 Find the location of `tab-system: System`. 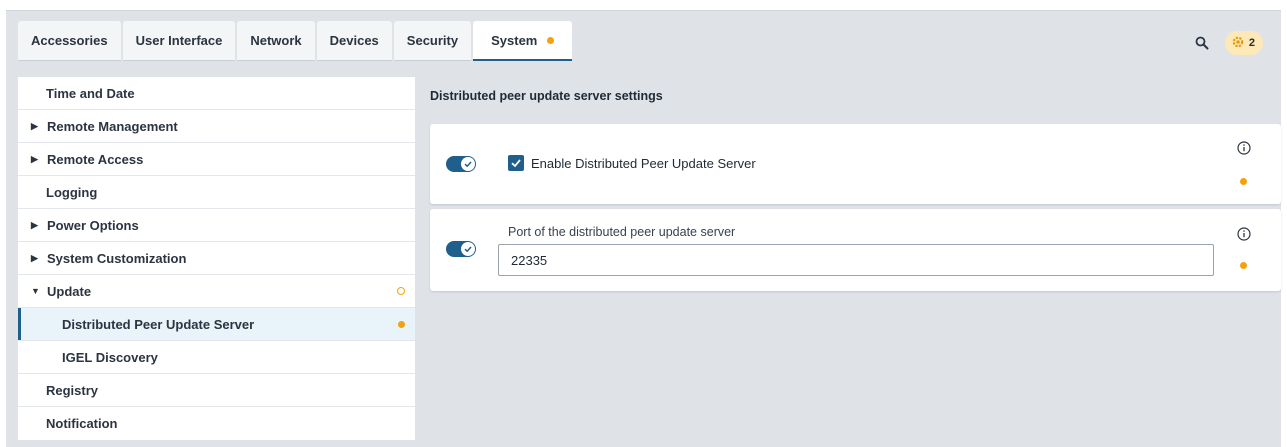

tab-system: System is located at coordinates (523, 41).